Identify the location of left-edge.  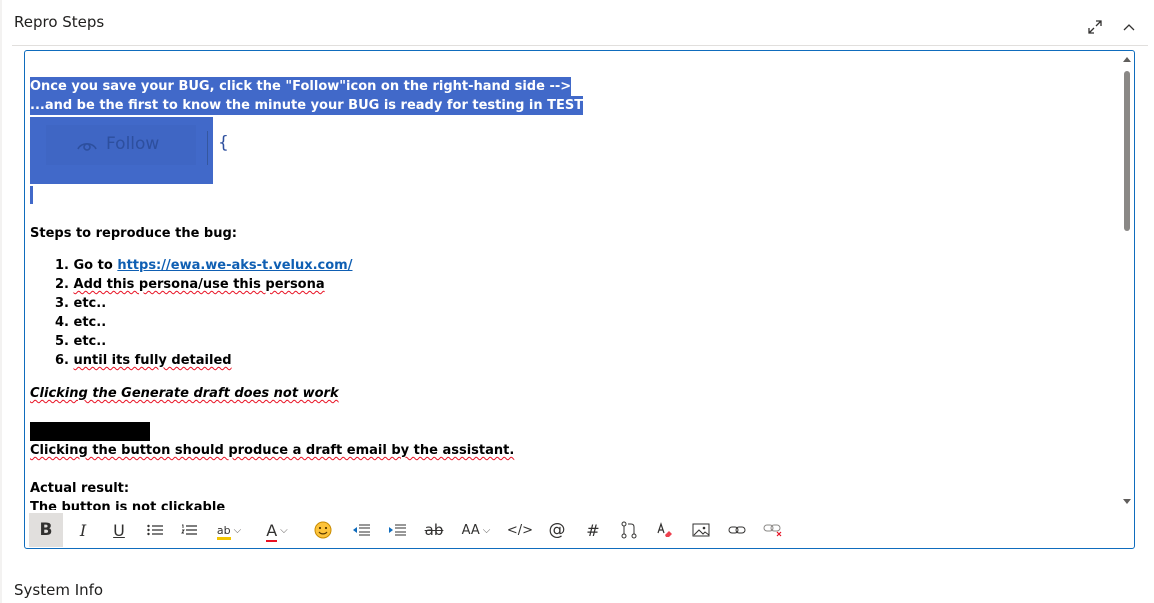
(1, 301).